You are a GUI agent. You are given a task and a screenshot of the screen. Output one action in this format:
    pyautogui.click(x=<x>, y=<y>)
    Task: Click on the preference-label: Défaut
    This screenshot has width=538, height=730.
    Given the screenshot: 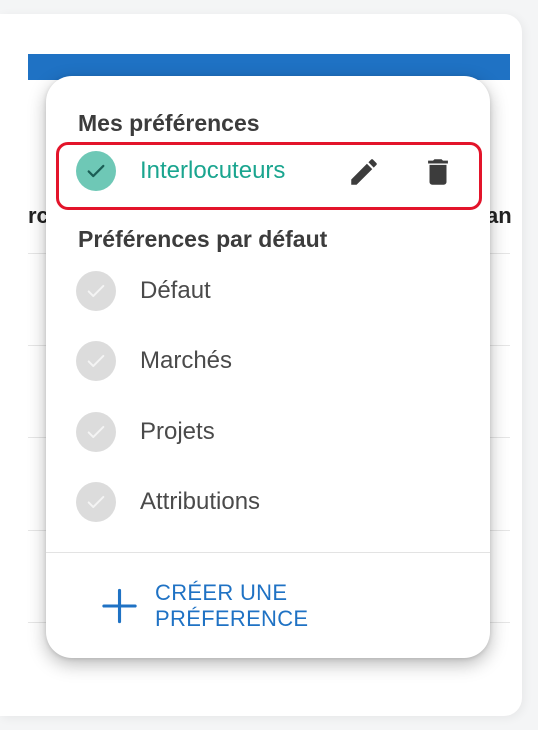 What is the action you would take?
    pyautogui.click(x=175, y=290)
    